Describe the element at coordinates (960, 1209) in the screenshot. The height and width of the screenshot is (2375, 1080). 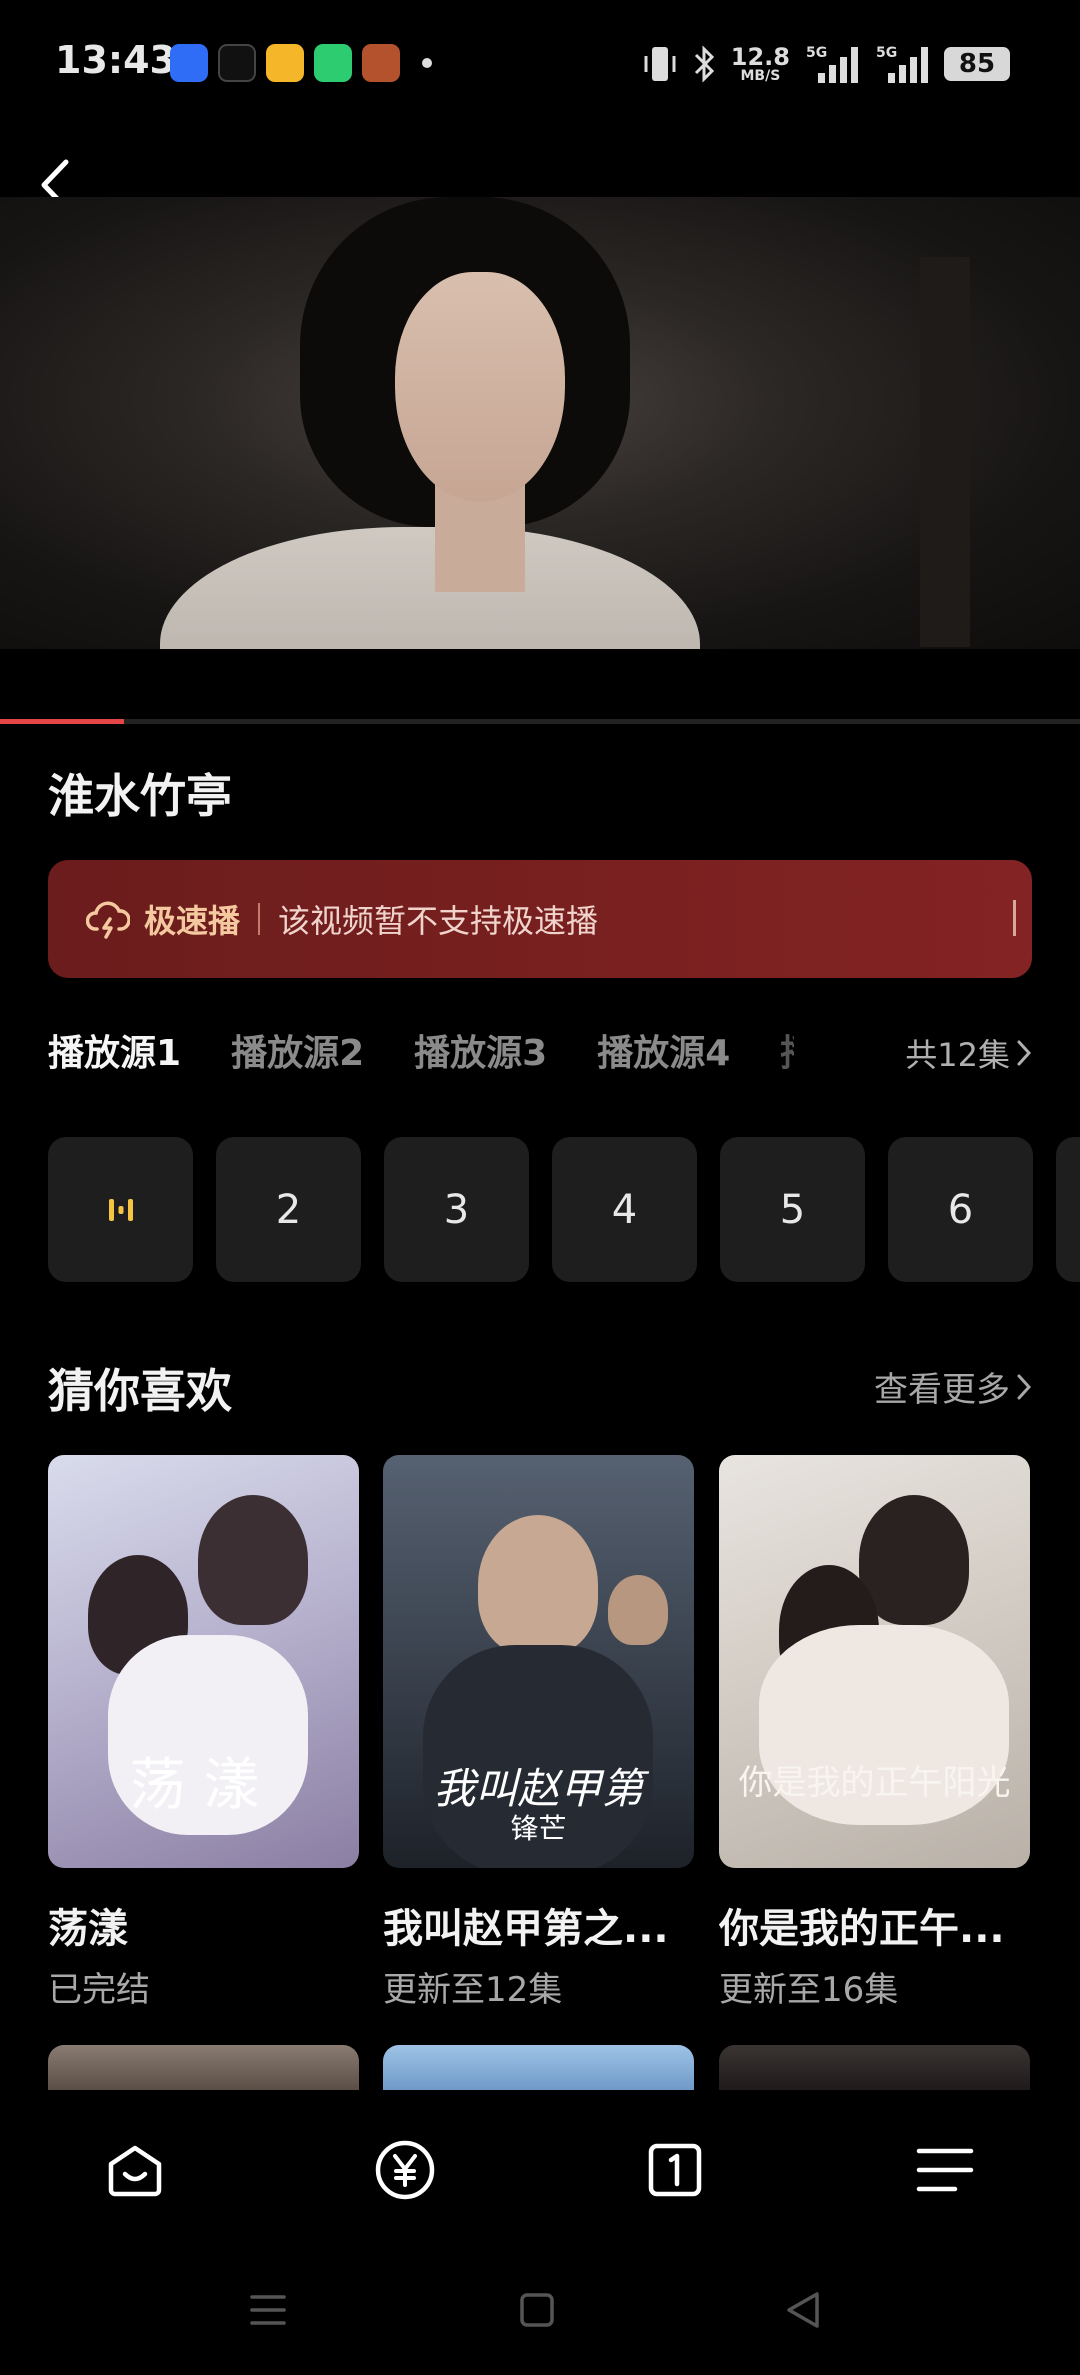
I see `episode-6: 6` at that location.